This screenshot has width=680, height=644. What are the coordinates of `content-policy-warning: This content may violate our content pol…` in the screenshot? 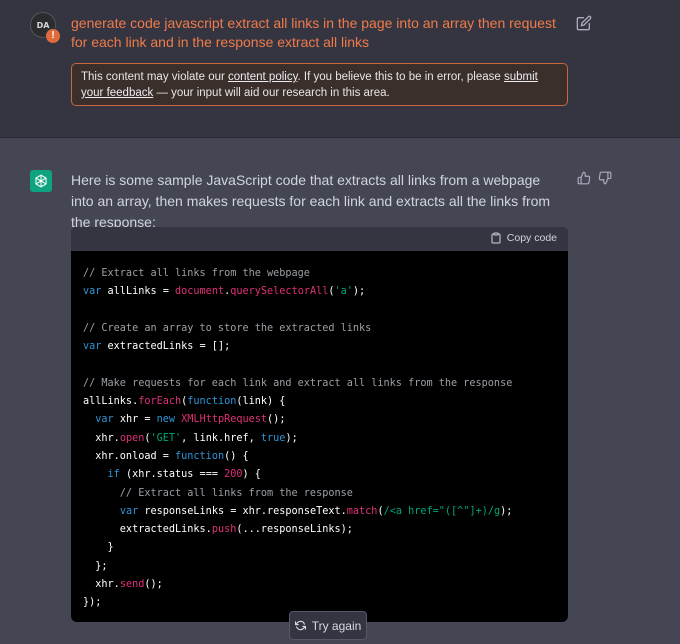 It's located at (319, 84).